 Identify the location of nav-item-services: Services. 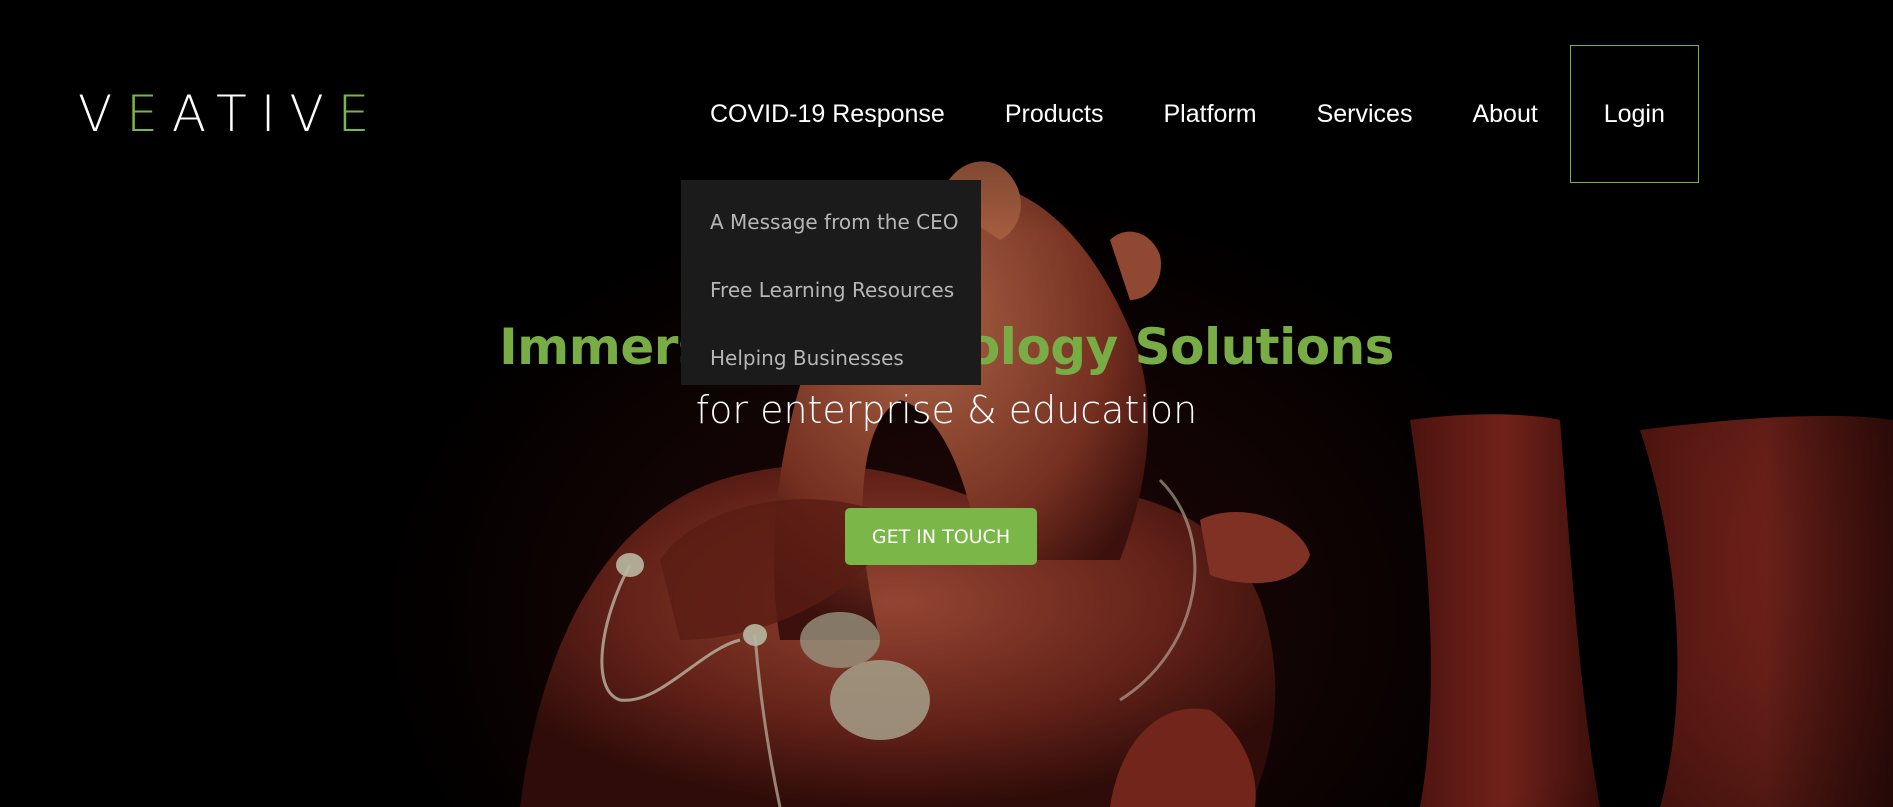
(1365, 114).